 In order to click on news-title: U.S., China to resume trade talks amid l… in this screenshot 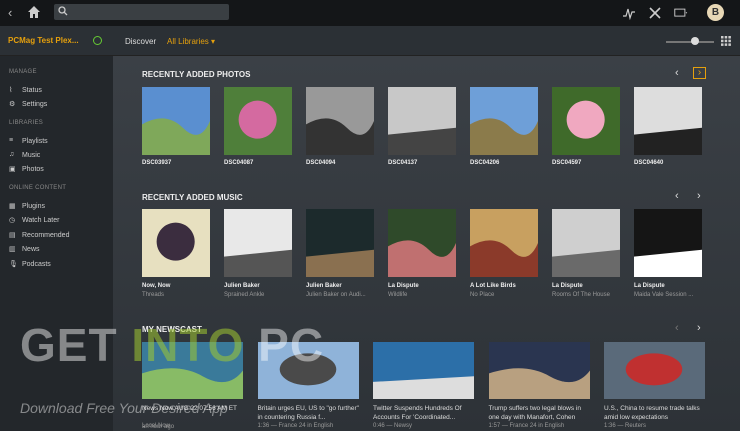, I will do `click(656, 413)`.